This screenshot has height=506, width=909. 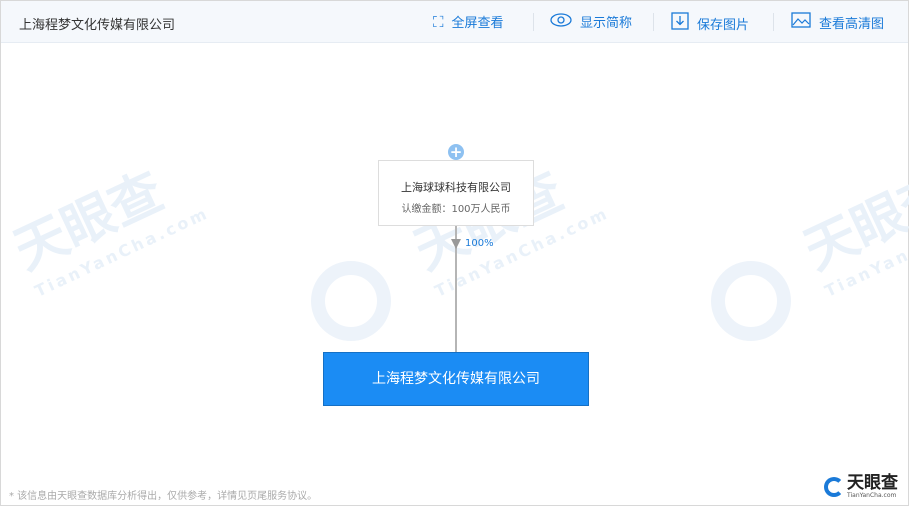 What do you see at coordinates (456, 152) in the screenshot?
I see `expand-plus-icon: +` at bounding box center [456, 152].